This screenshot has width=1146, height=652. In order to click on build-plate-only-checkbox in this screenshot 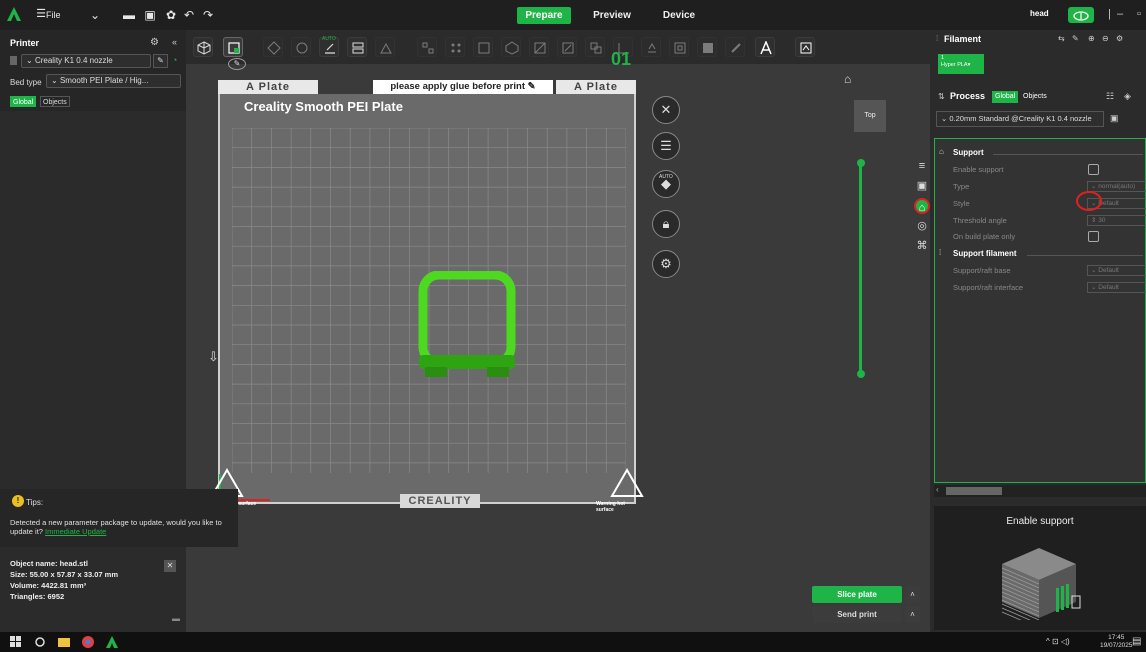, I will do `click(1093, 236)`.